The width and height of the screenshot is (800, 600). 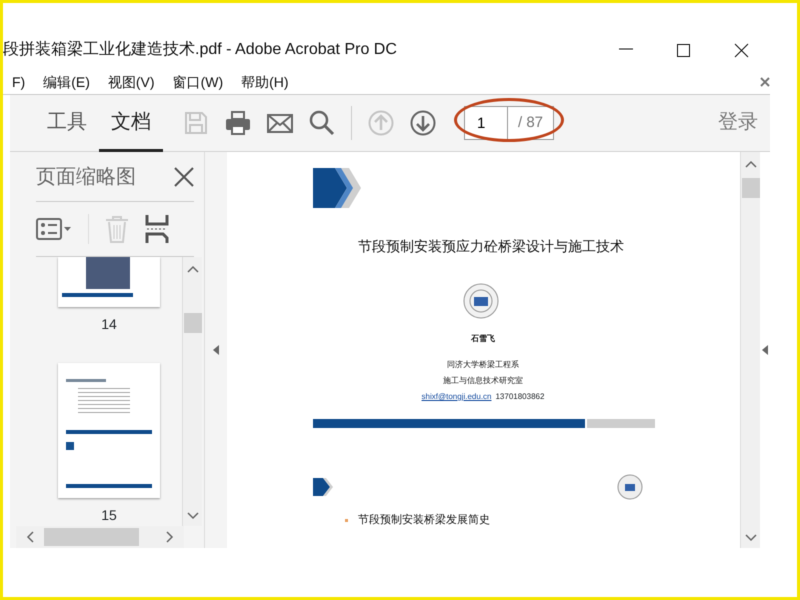 I want to click on page-total: / 87, so click(x=531, y=123).